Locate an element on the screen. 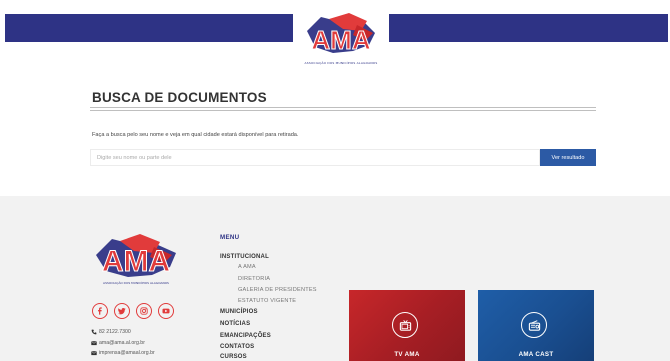 This screenshot has width=670, height=361. title-divider-secondary is located at coordinates (343, 110).